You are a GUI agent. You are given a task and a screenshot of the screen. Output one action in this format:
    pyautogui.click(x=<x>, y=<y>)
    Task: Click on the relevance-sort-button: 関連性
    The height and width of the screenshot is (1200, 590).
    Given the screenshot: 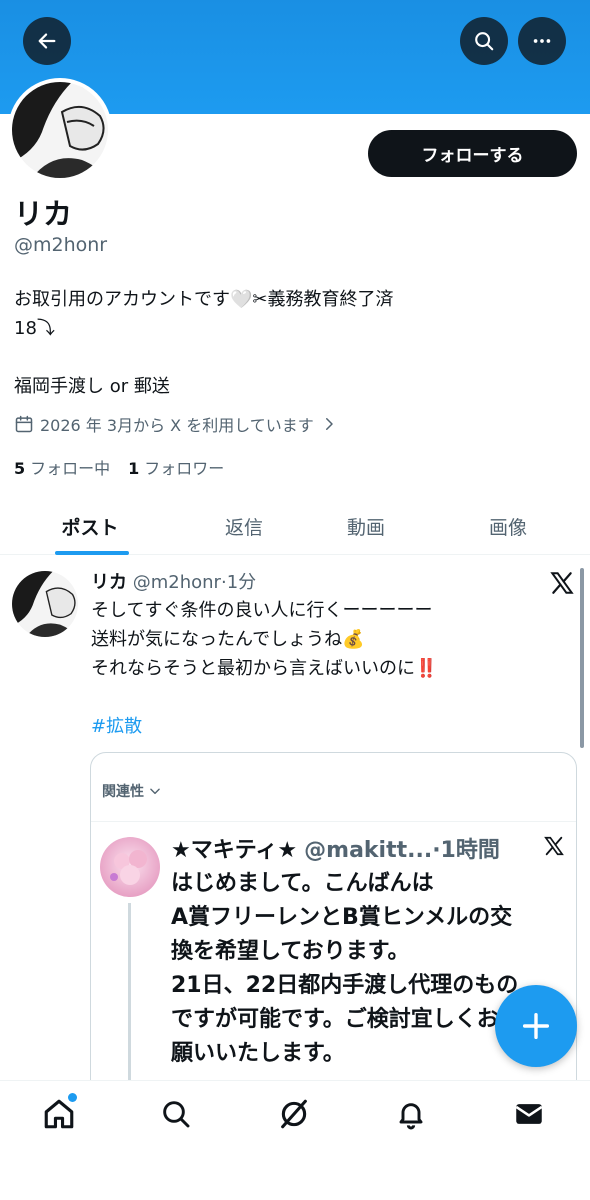 What is the action you would take?
    pyautogui.click(x=132, y=791)
    